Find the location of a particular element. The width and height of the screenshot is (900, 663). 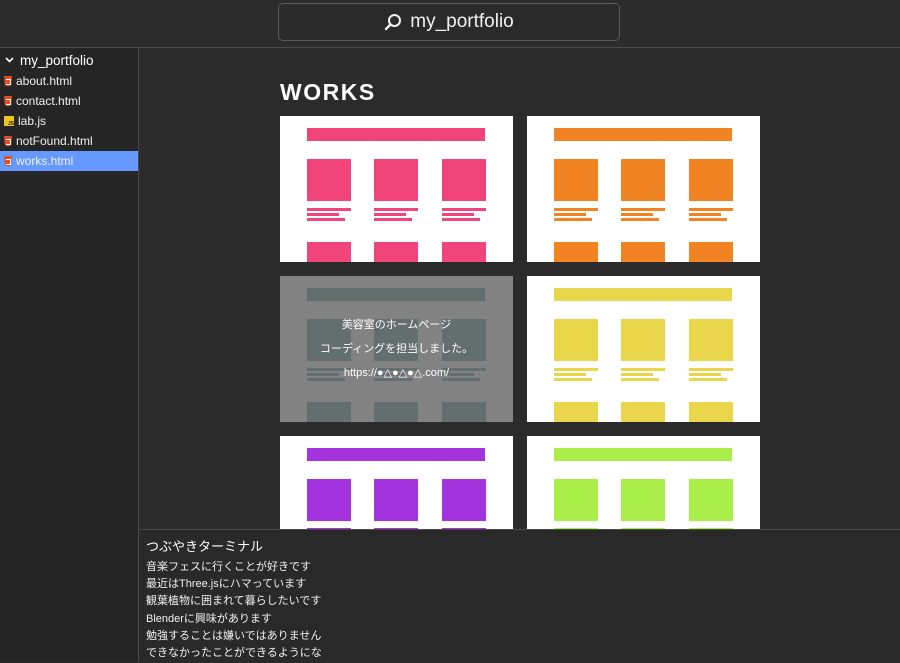

sidebar-item-label: contact.html is located at coordinates (48, 101).